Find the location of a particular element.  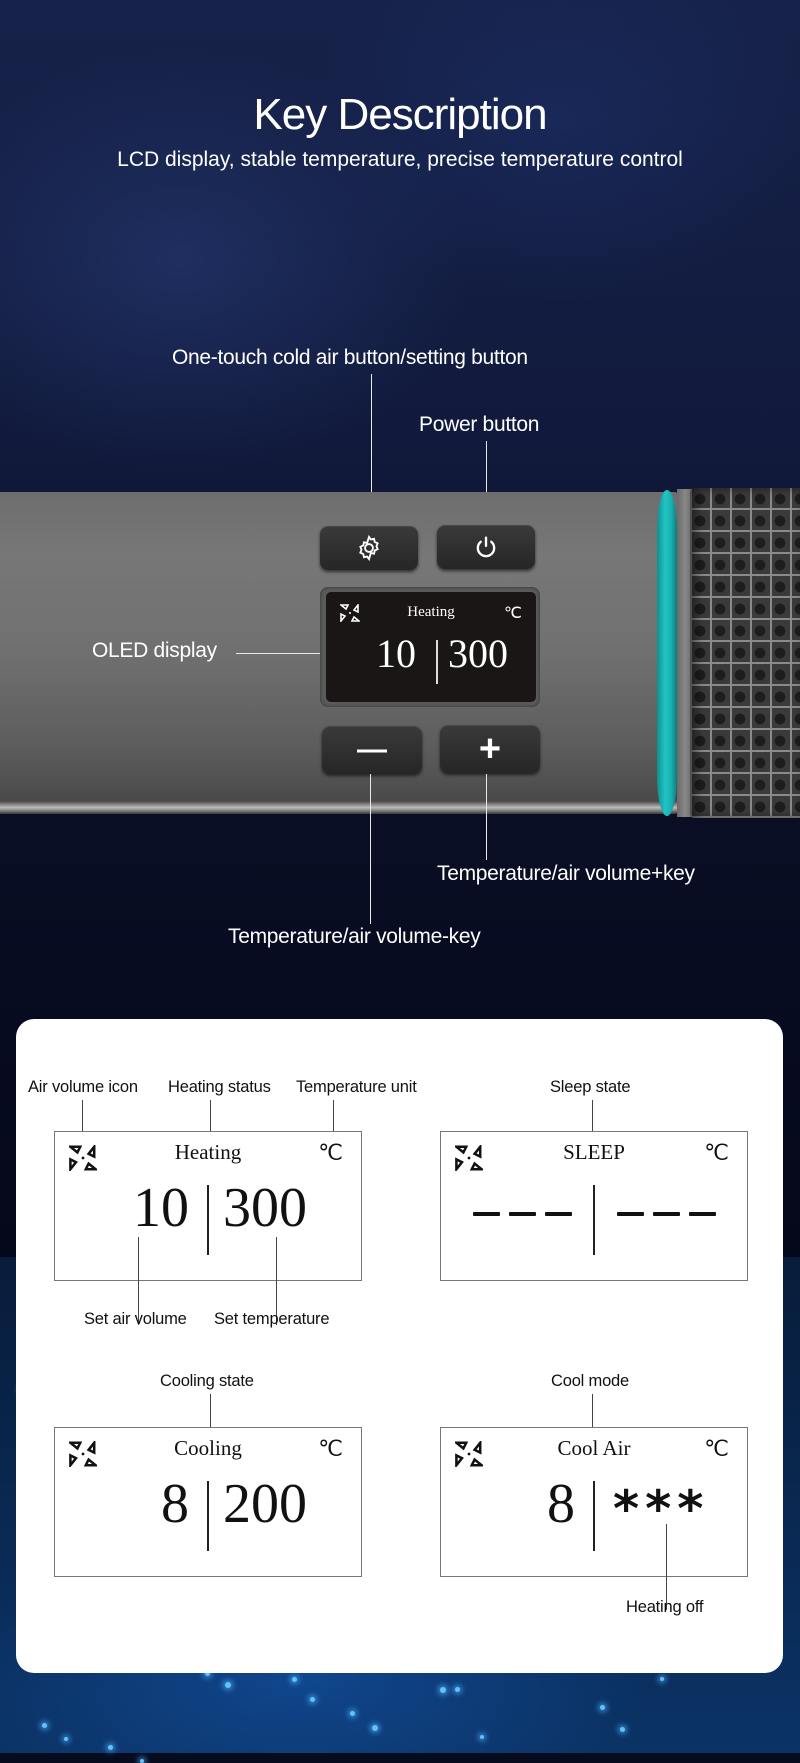

power-icon is located at coordinates (486, 547).